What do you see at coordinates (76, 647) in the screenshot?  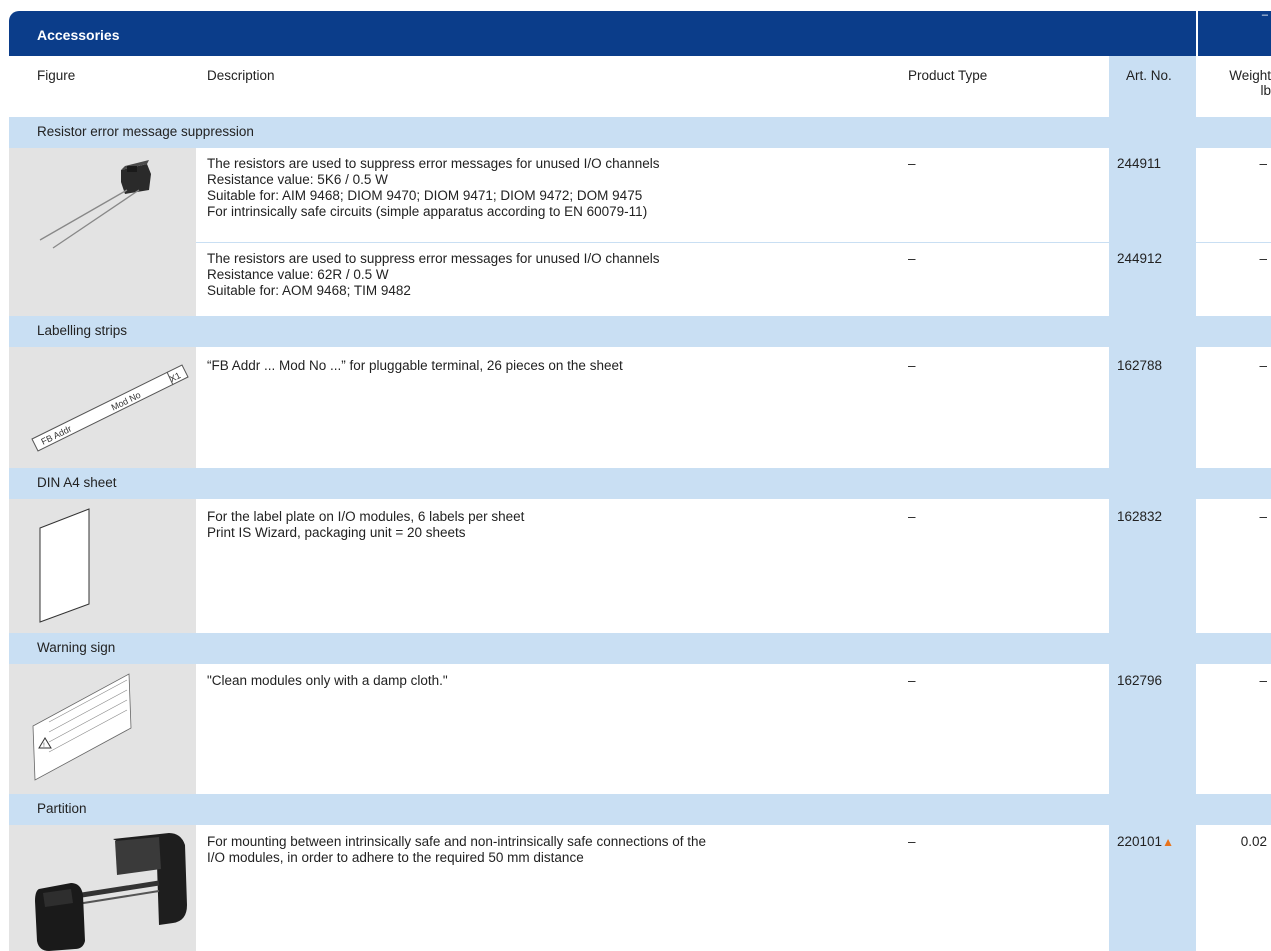 I see `category-label: Warning sign` at bounding box center [76, 647].